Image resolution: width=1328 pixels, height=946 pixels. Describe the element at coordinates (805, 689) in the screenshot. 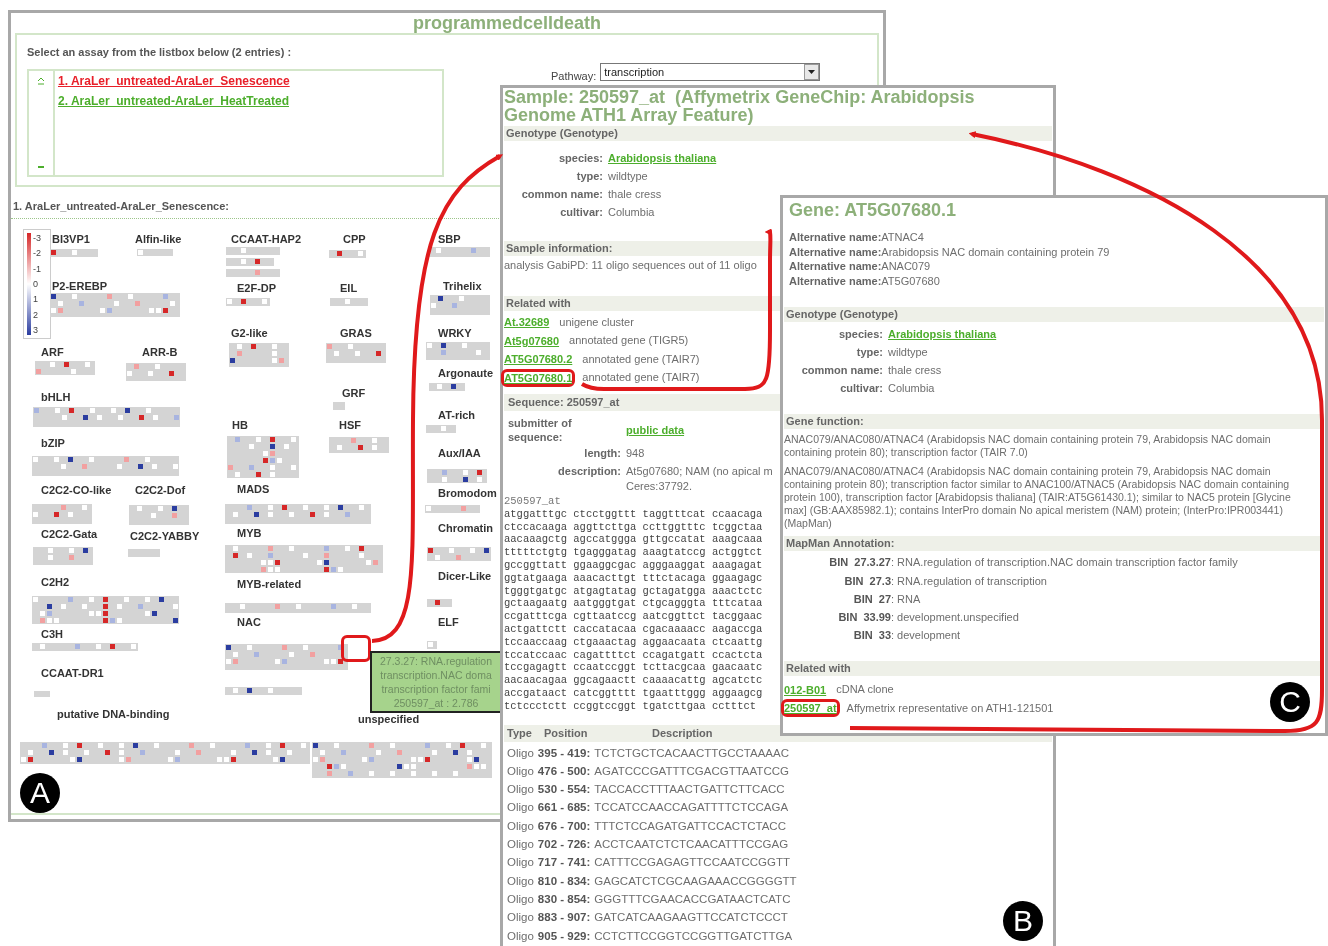

I see `related-link: 012-B01` at that location.